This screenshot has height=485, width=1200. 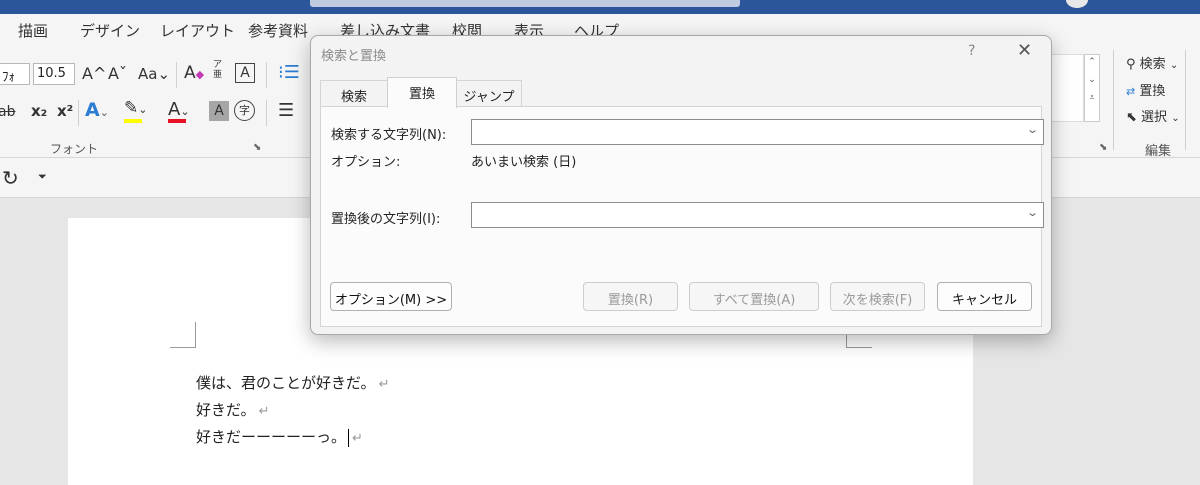 I want to click on font-group-label: フォント, so click(x=74, y=149).